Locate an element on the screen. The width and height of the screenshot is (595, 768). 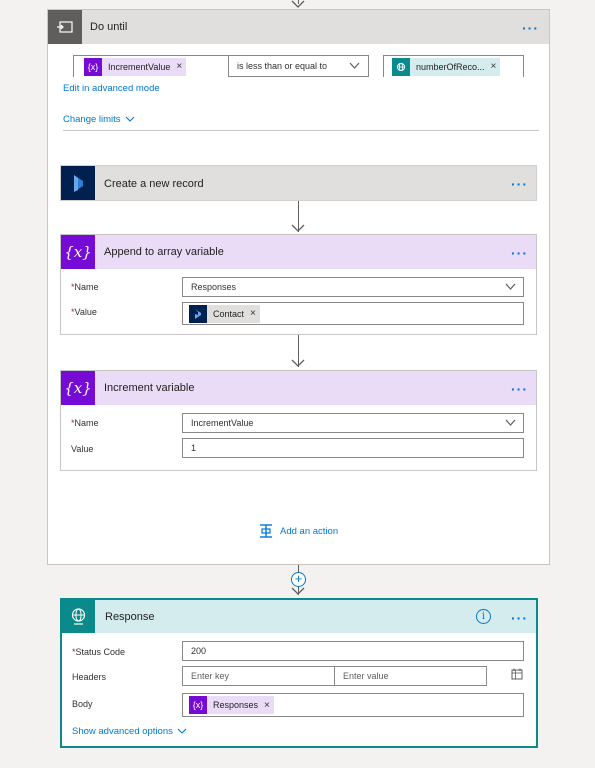
name-select: IncrementValue is located at coordinates (353, 423).